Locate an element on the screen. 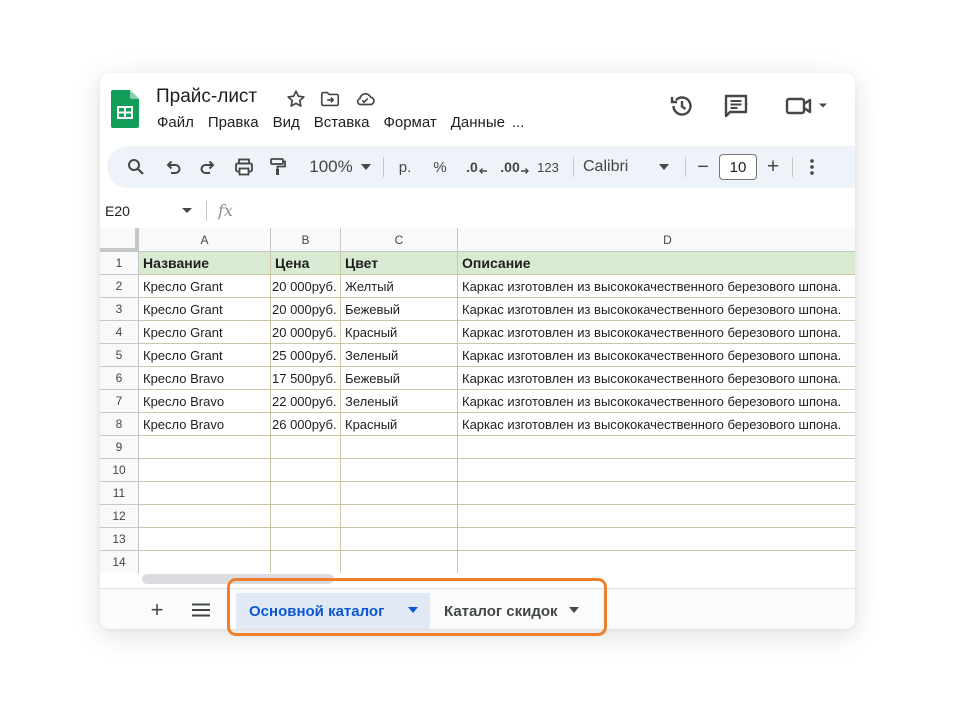 The height and width of the screenshot is (704, 955). document-title: Прайс-лист is located at coordinates (206, 97).